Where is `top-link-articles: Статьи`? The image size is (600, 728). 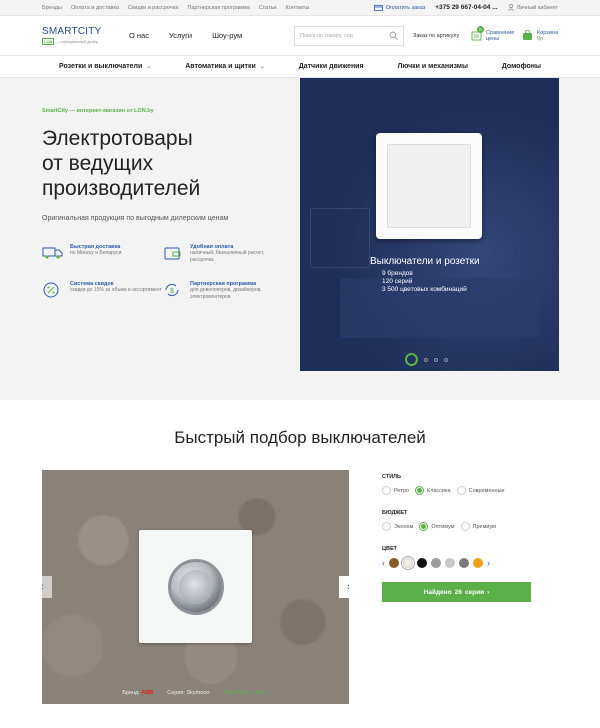
top-link-articles: Статьи is located at coordinates (268, 8).